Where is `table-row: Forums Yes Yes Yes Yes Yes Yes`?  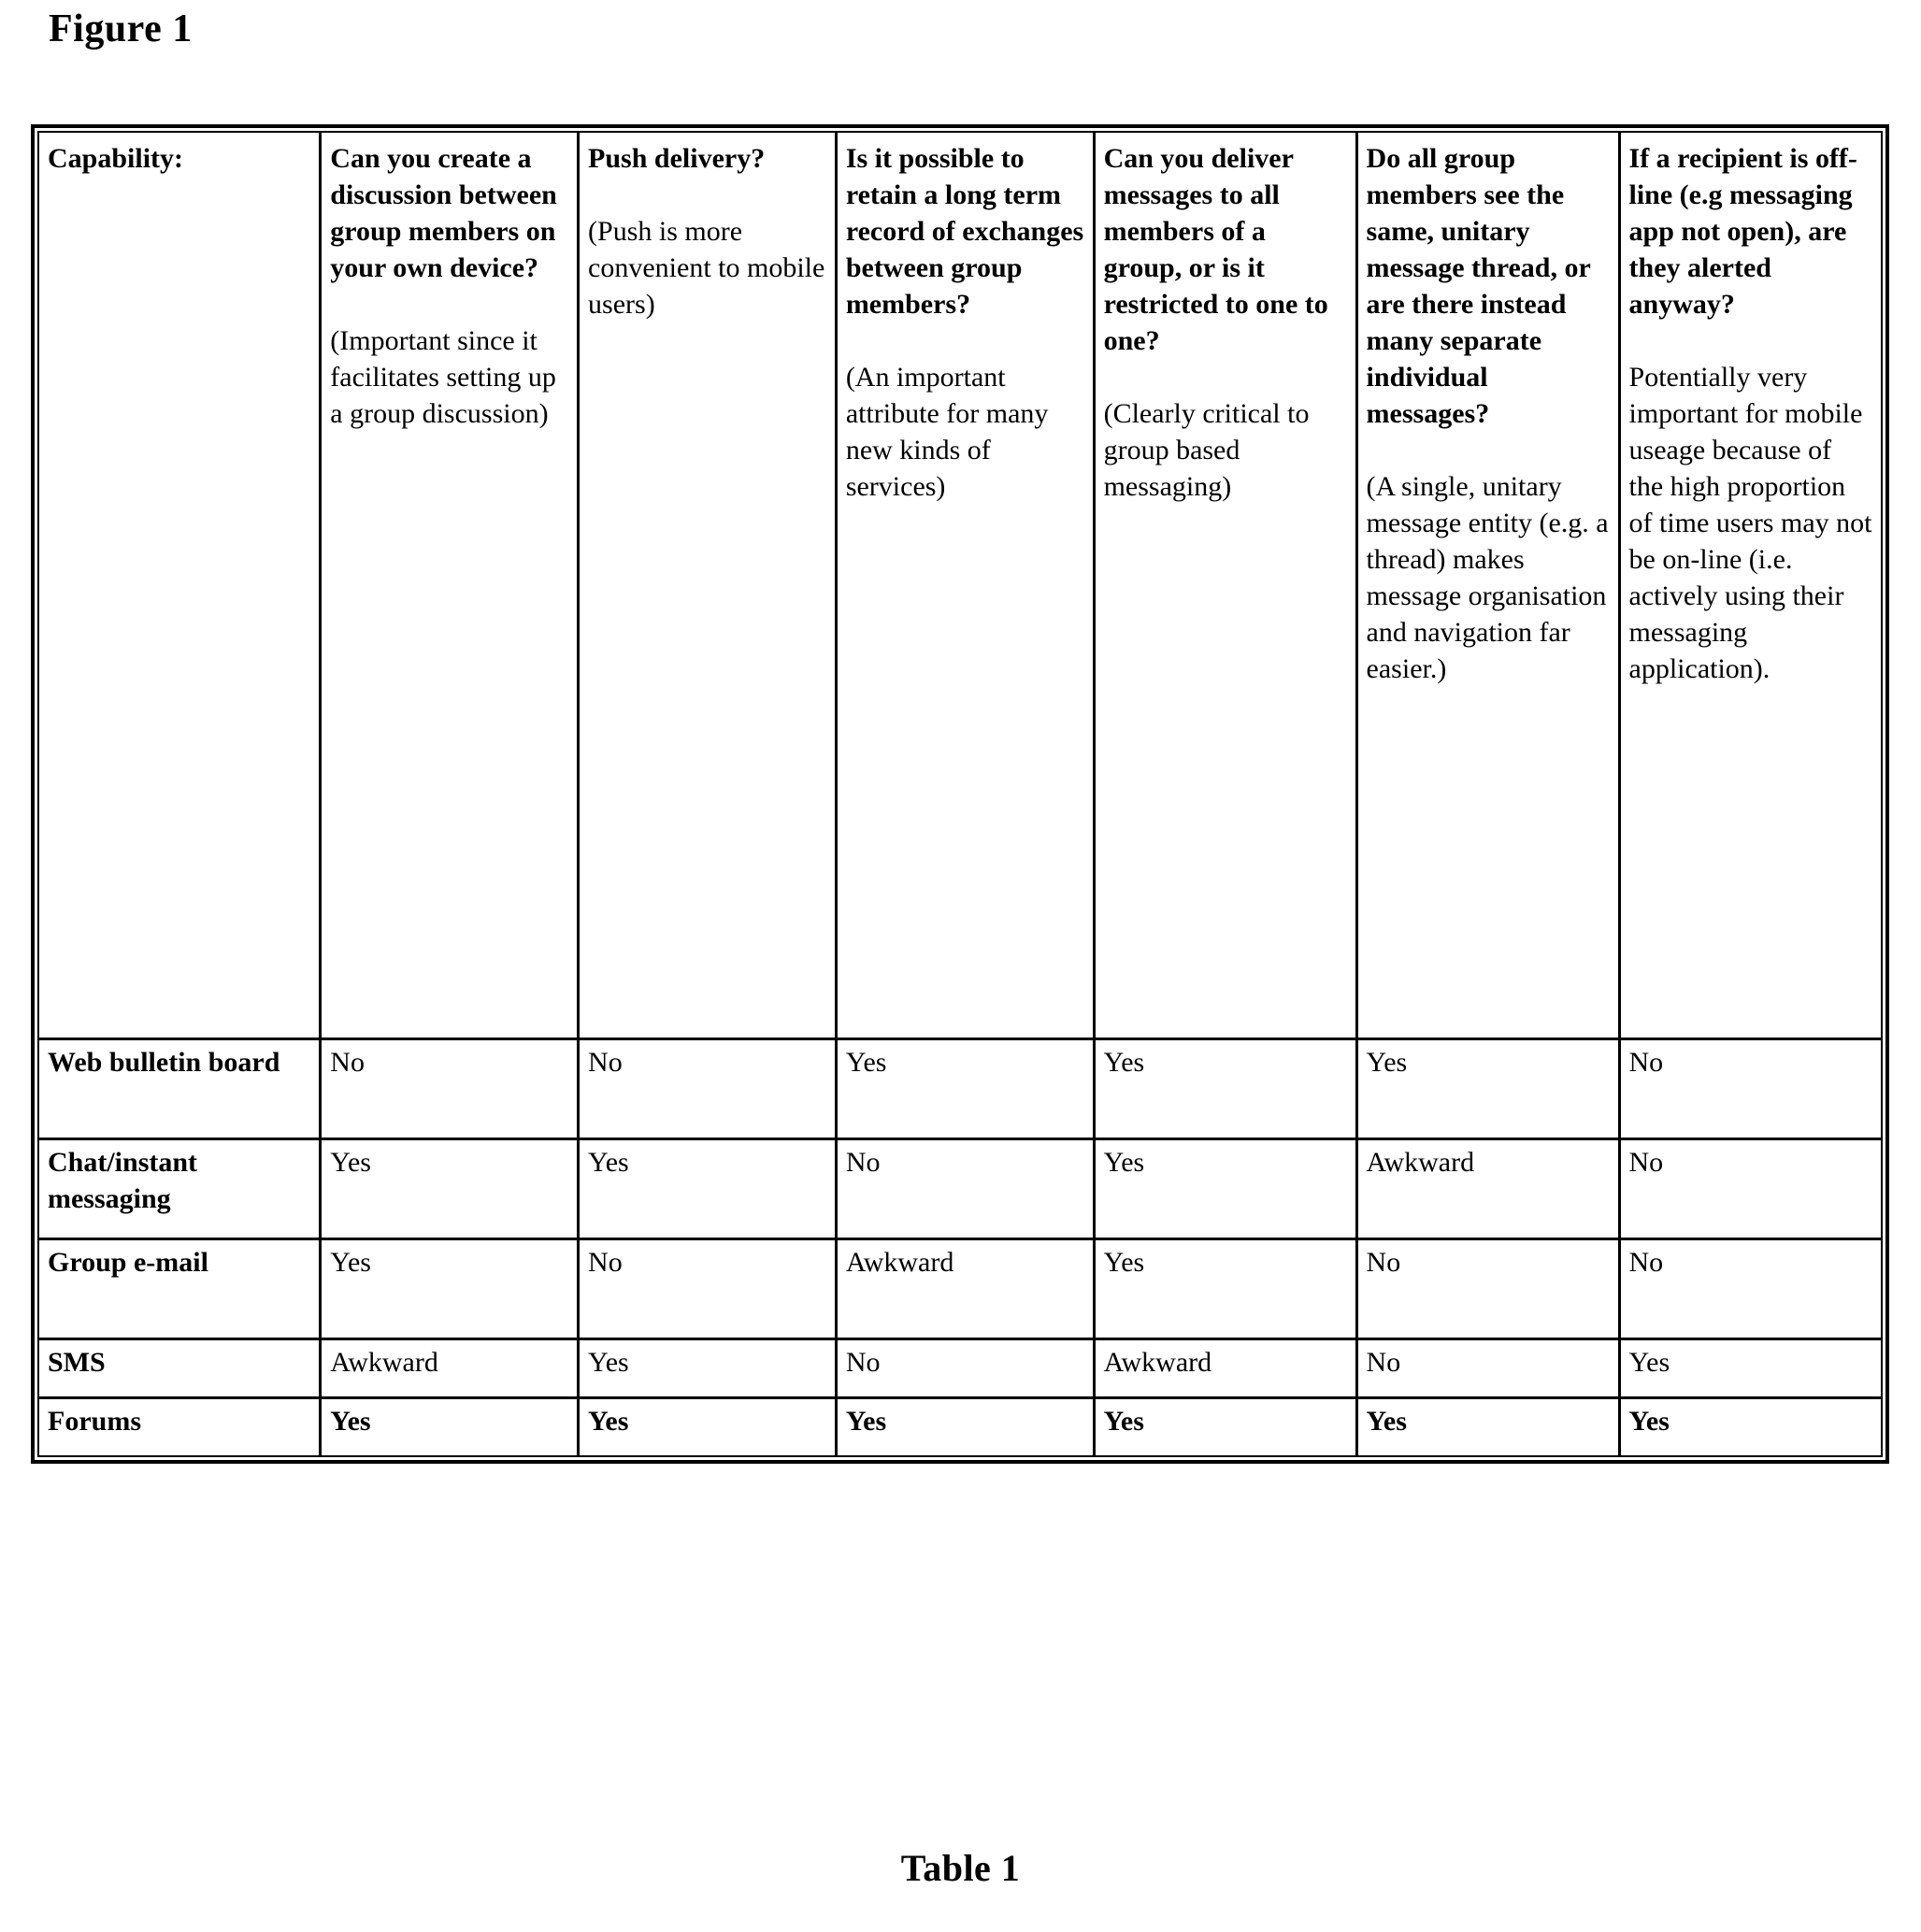 table-row: Forums Yes Yes Yes Yes Yes Yes is located at coordinates (960, 1426).